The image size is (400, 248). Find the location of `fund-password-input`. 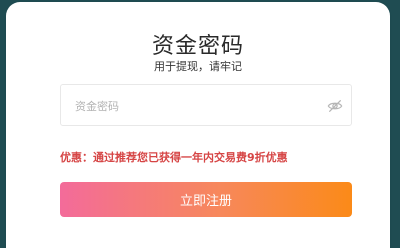

fund-password-input is located at coordinates (195, 106).